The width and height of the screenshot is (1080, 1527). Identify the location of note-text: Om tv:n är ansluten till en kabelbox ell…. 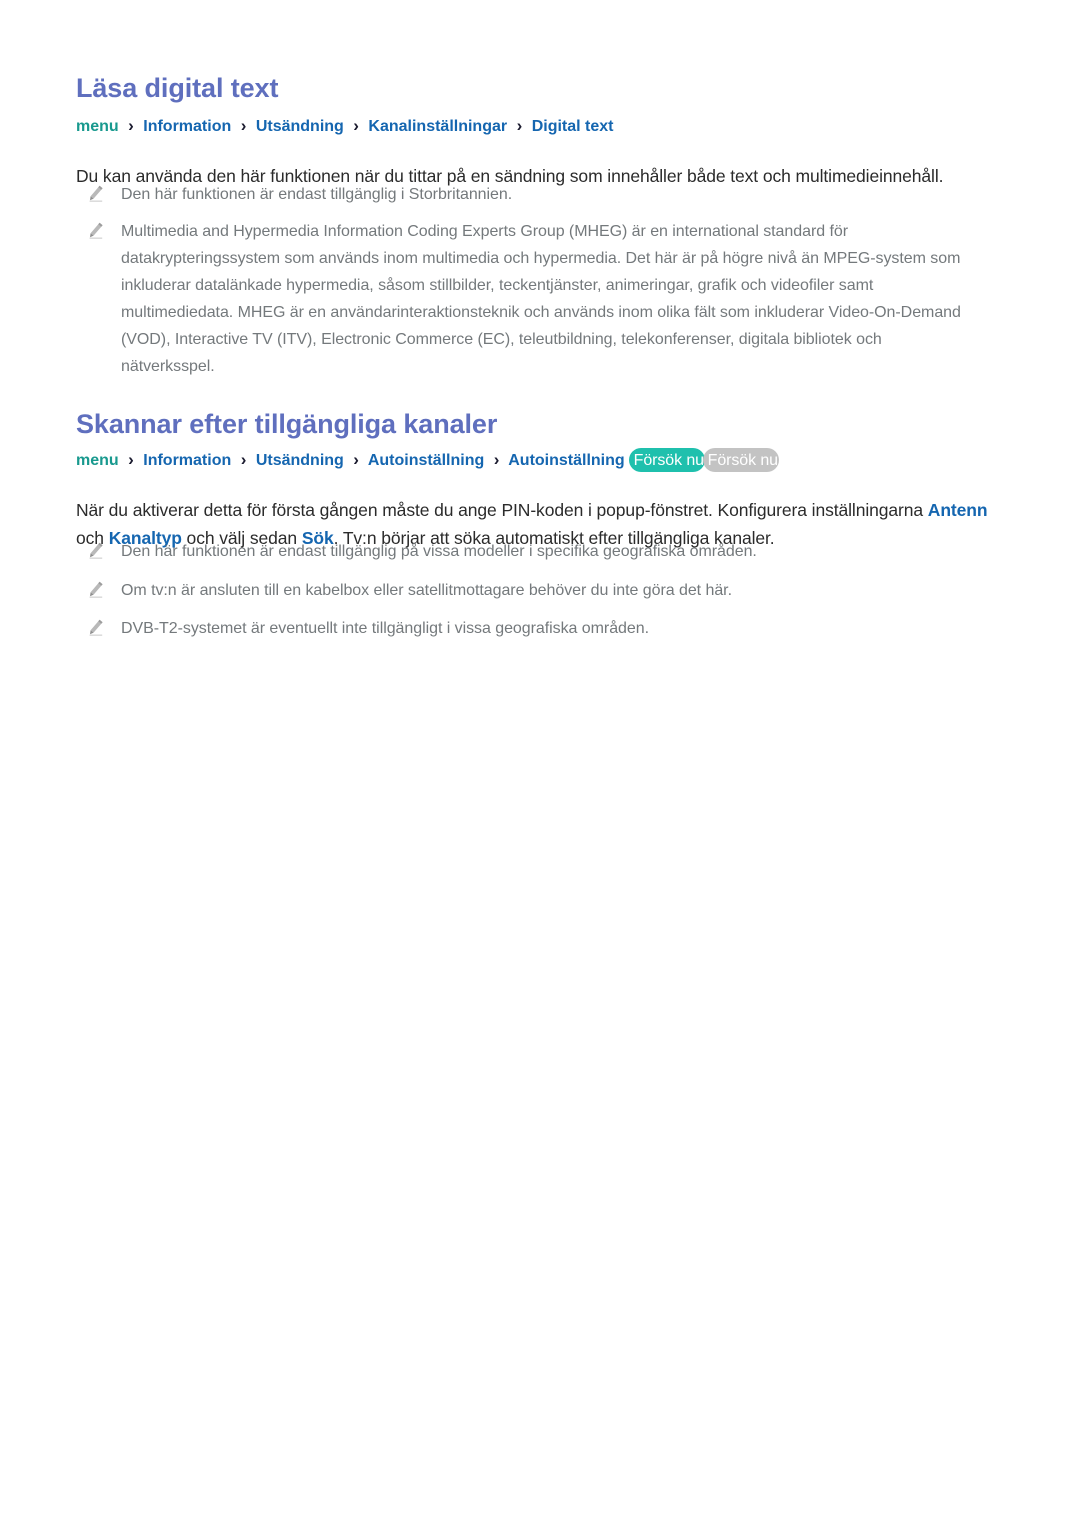
(426, 590).